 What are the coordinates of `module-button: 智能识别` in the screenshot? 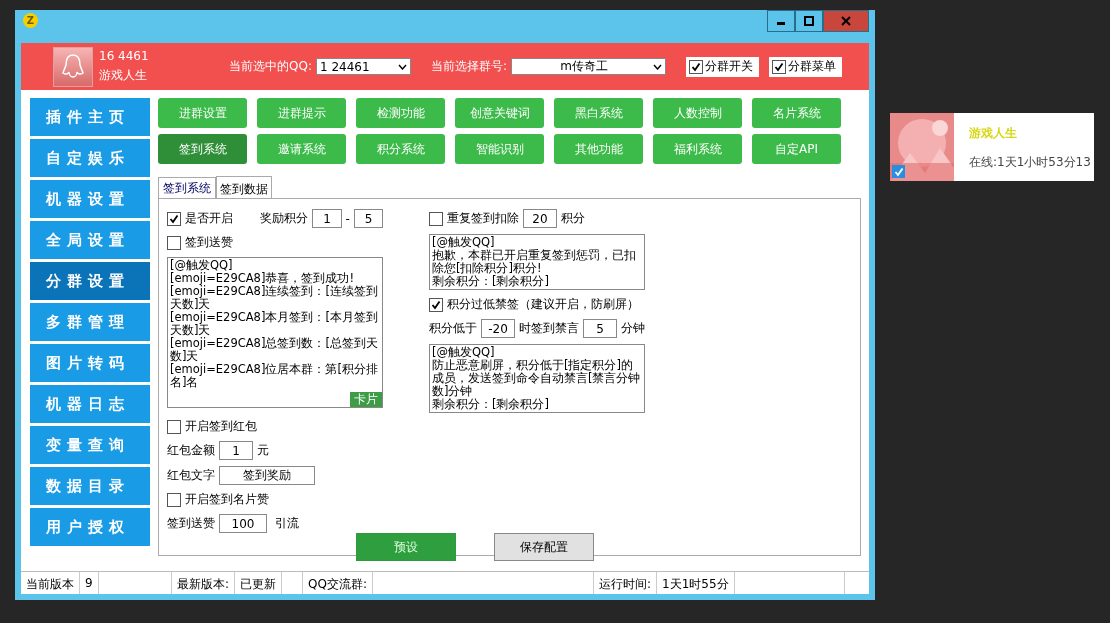 It's located at (499, 149).